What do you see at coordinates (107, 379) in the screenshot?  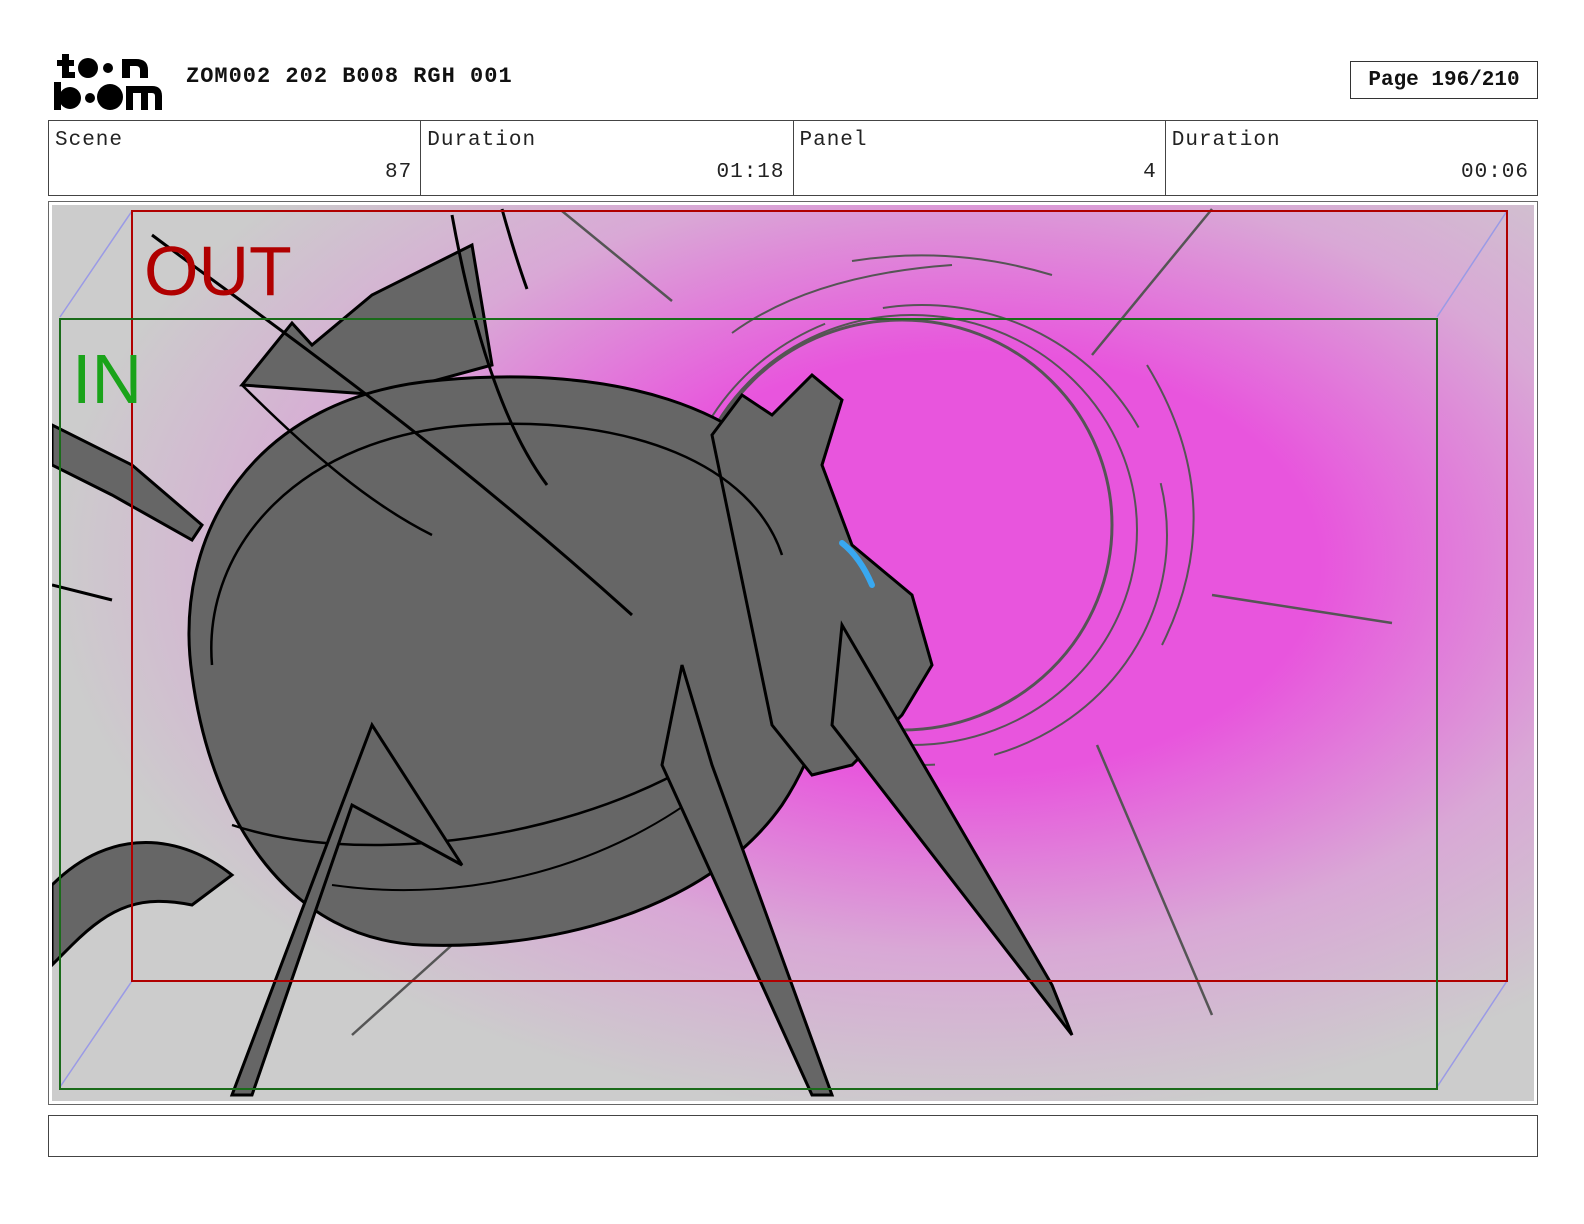 I see `in-label: IN` at bounding box center [107, 379].